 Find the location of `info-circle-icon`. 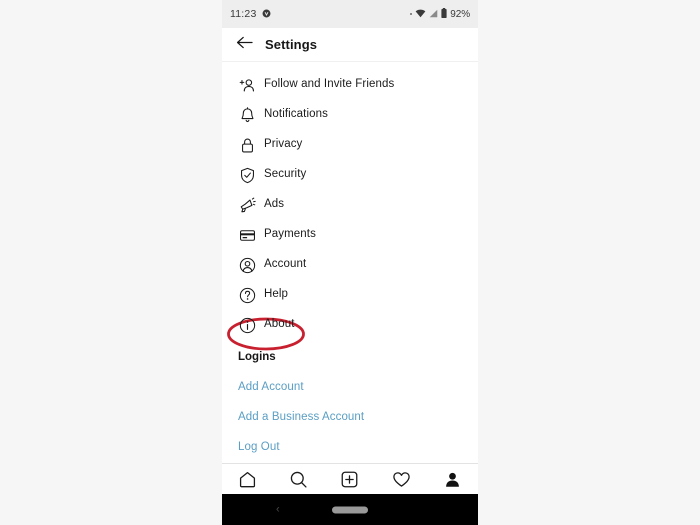

info-circle-icon is located at coordinates (247, 325).